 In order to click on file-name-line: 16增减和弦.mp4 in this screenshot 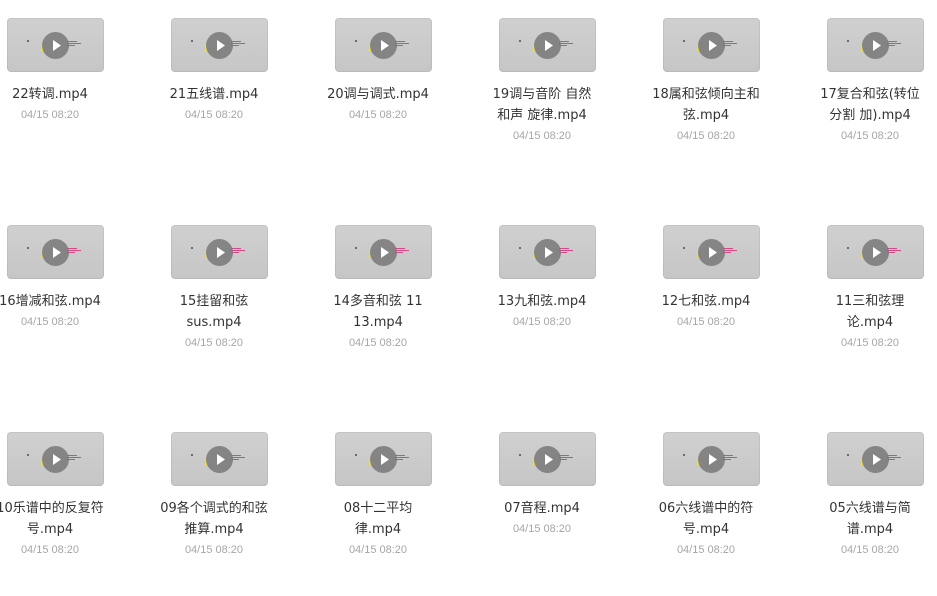, I will do `click(50, 301)`.